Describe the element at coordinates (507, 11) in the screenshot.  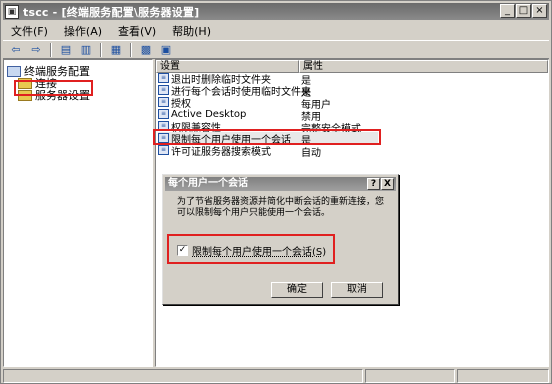
I see `minimize-button: _` at that location.